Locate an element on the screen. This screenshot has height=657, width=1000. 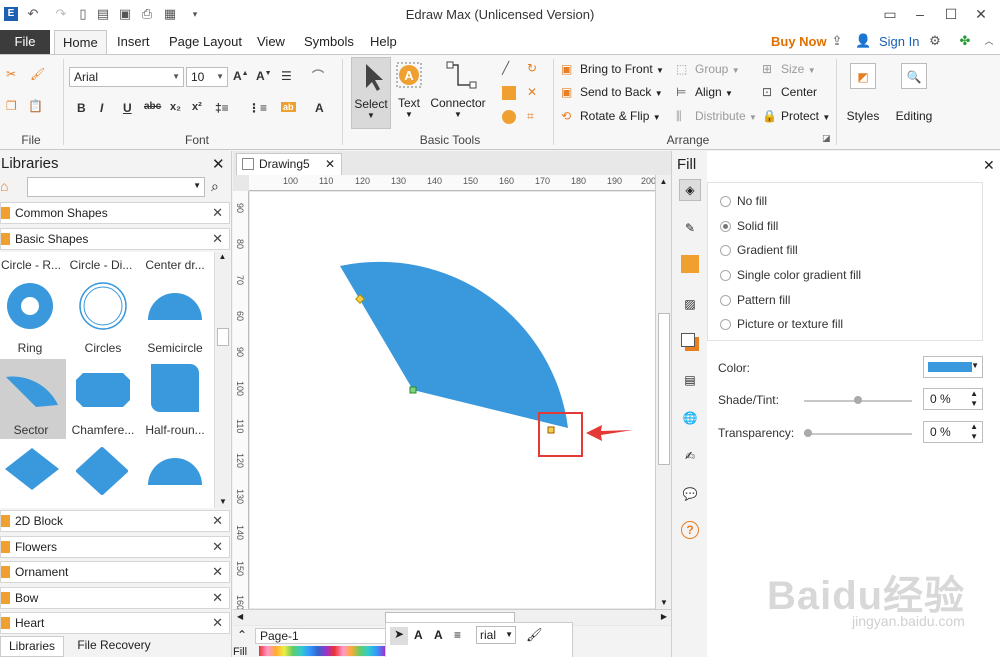
settings-gear-icon: ⚙ is located at coordinates (935, 41).